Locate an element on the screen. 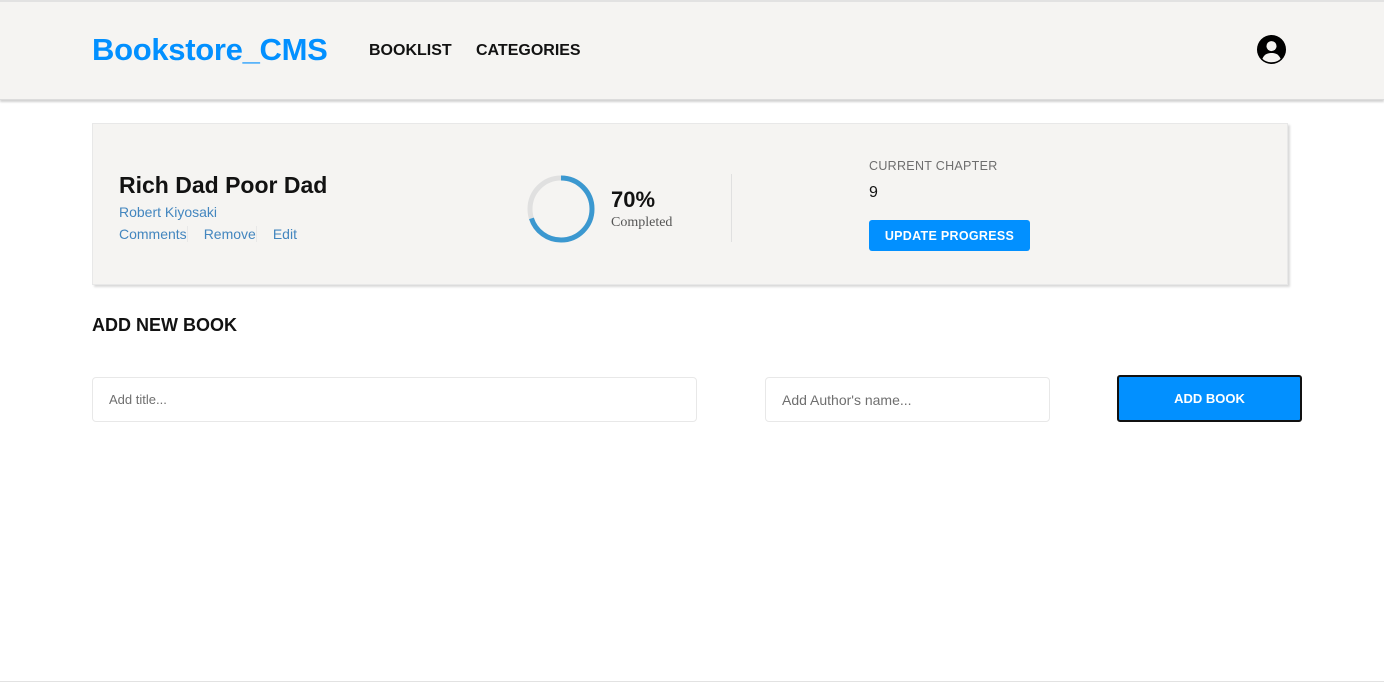  add-book-heading: ADD NEW BOOK is located at coordinates (164, 325).